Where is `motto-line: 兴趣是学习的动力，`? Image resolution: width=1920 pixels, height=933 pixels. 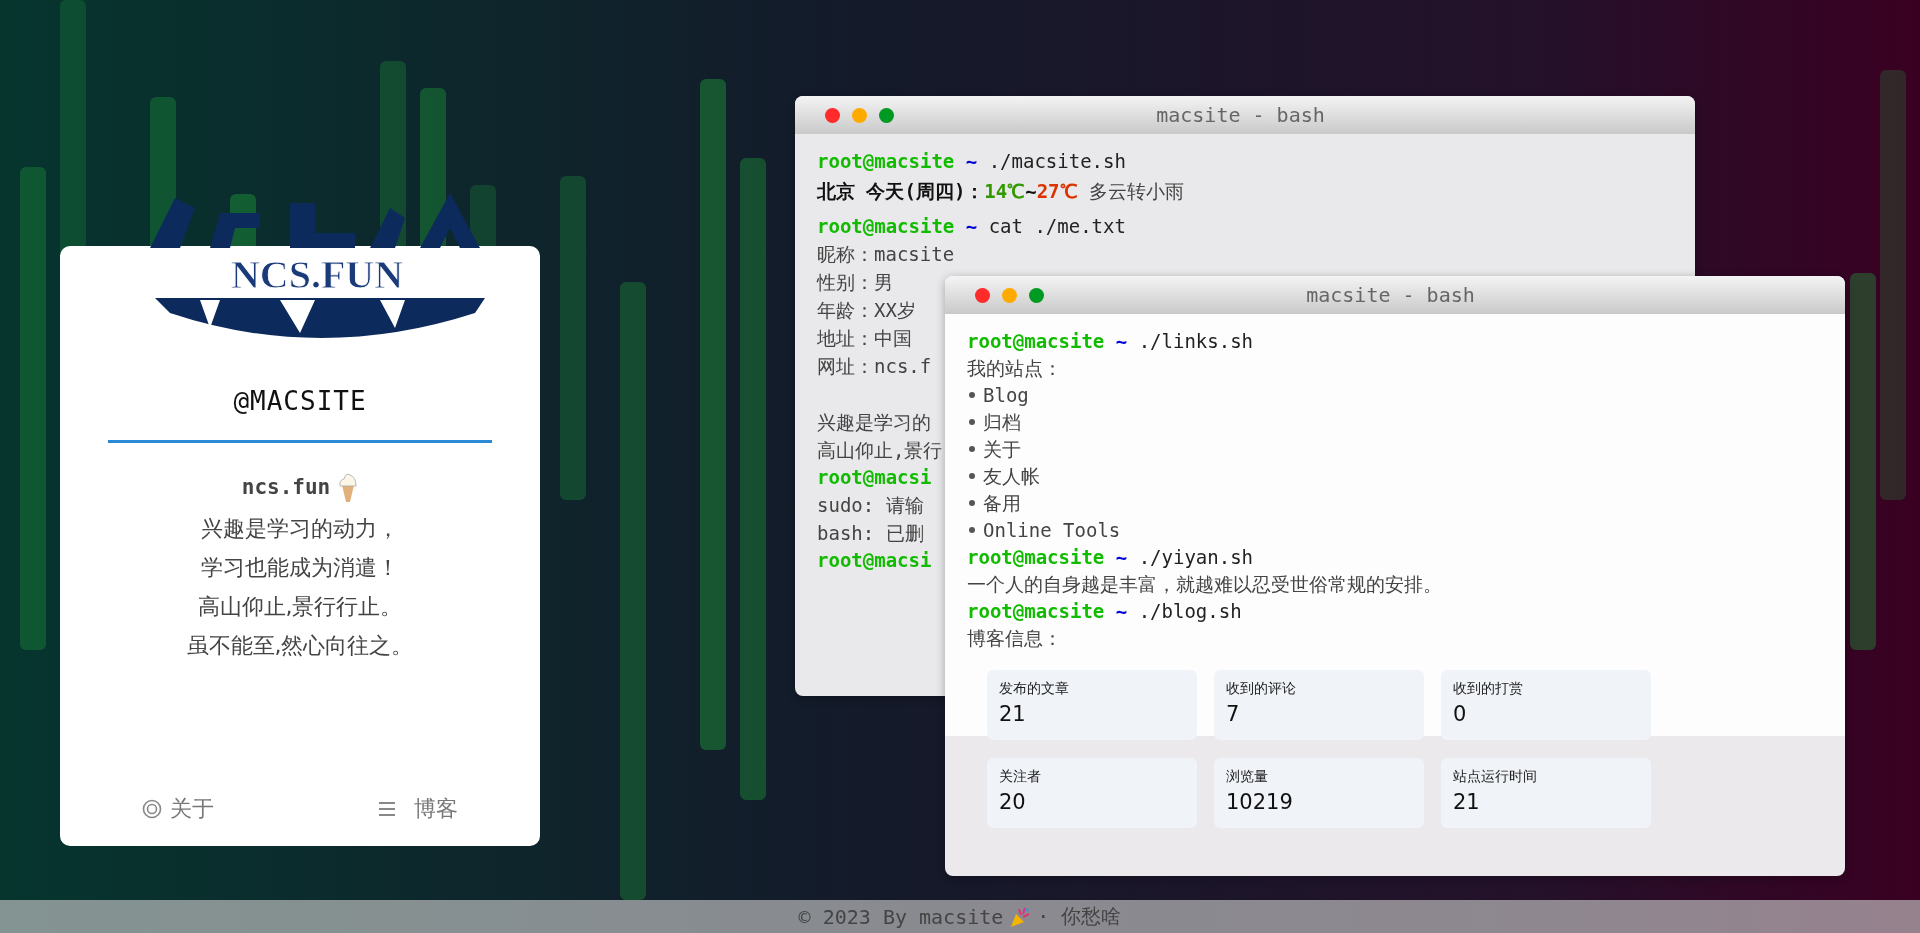 motto-line: 兴趣是学习的动力， is located at coordinates (300, 529).